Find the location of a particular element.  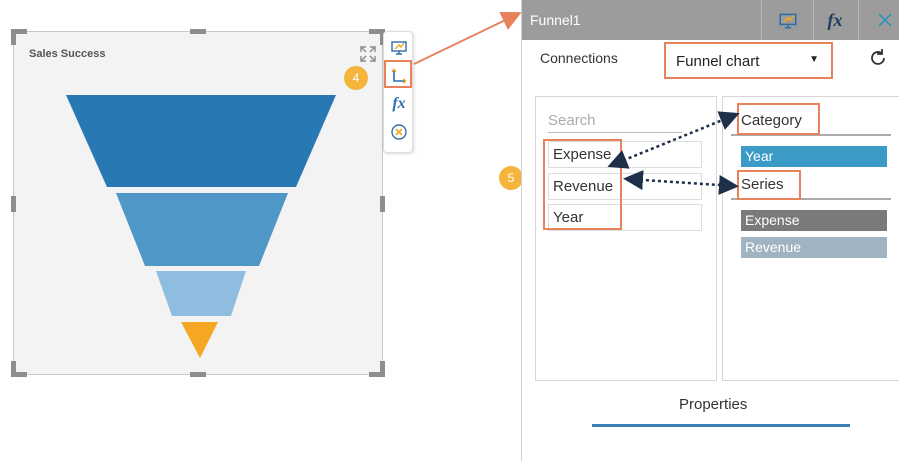

close-button is located at coordinates (885, 20).